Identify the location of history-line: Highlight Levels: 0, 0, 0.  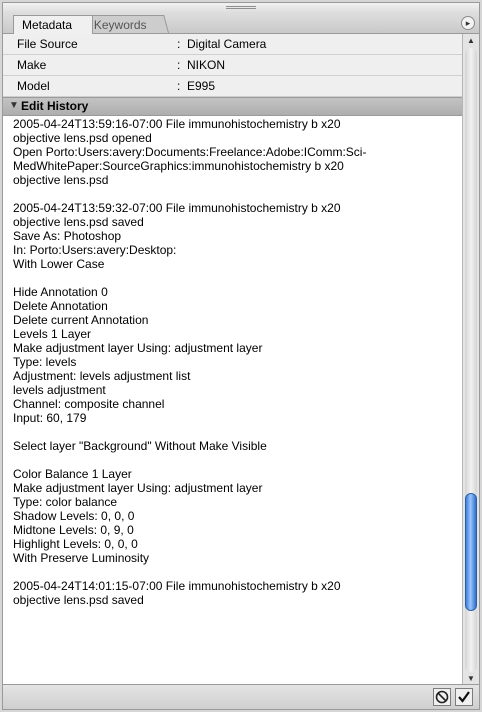
(75, 544).